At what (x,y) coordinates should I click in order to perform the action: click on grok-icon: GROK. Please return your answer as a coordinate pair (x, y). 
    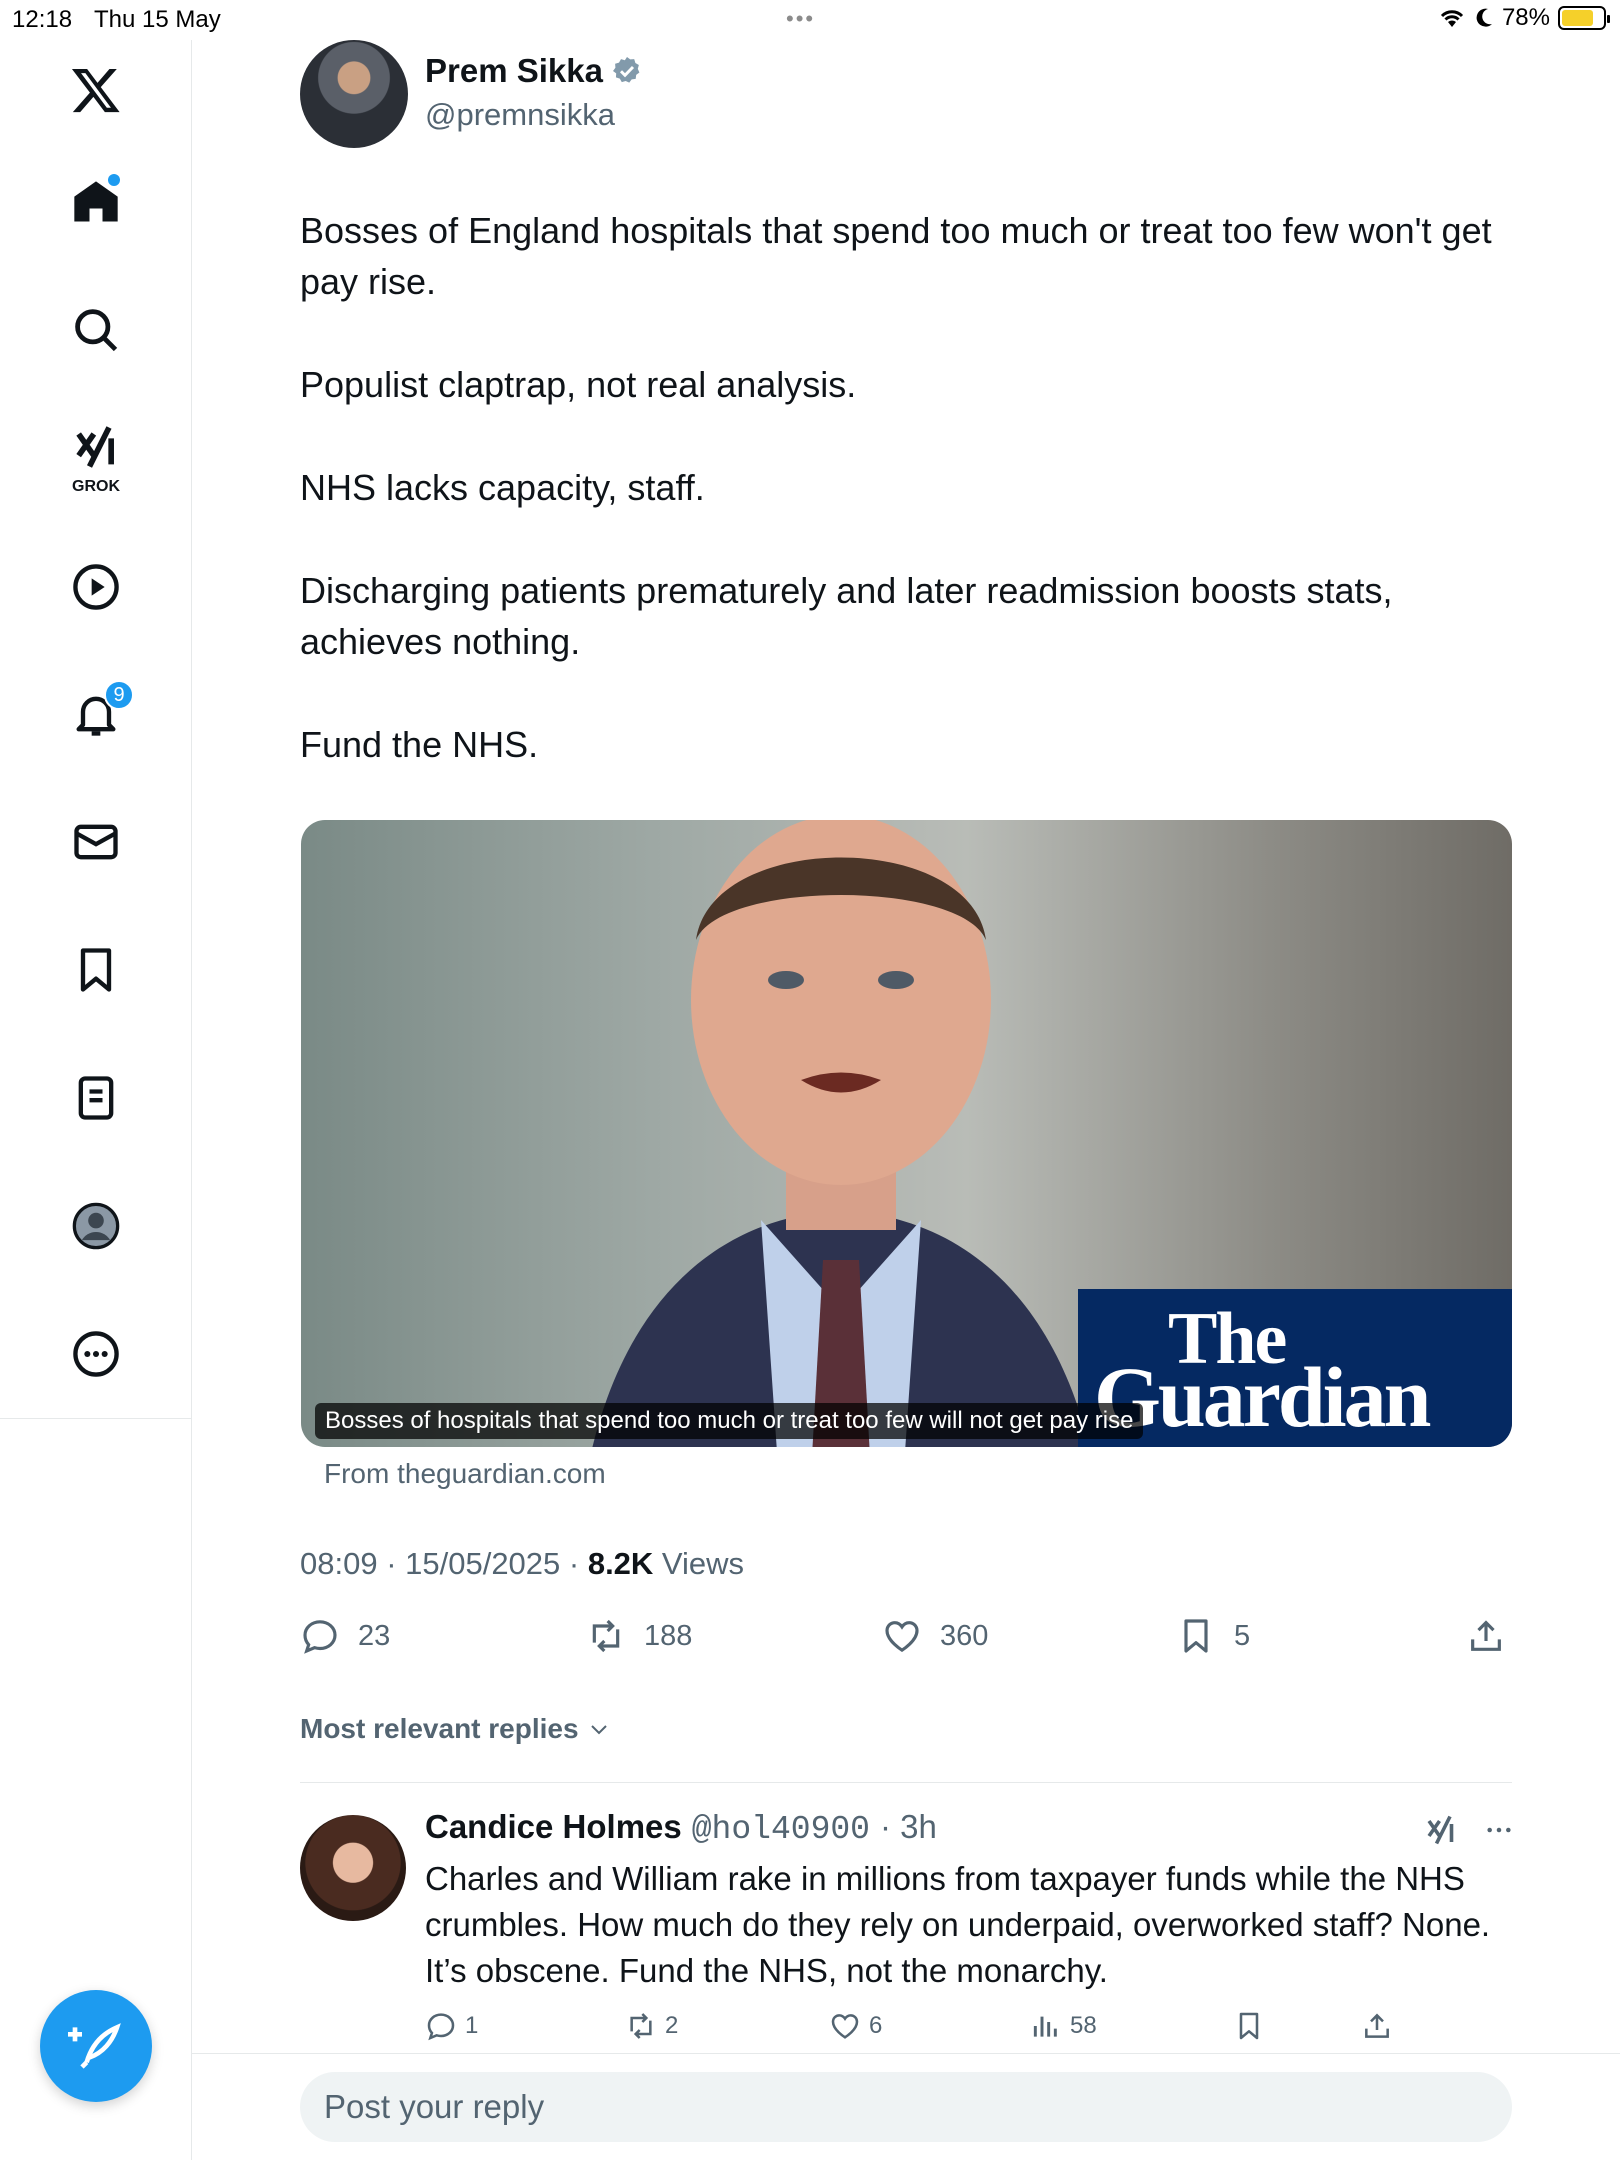
    Looking at the image, I should click on (96, 456).